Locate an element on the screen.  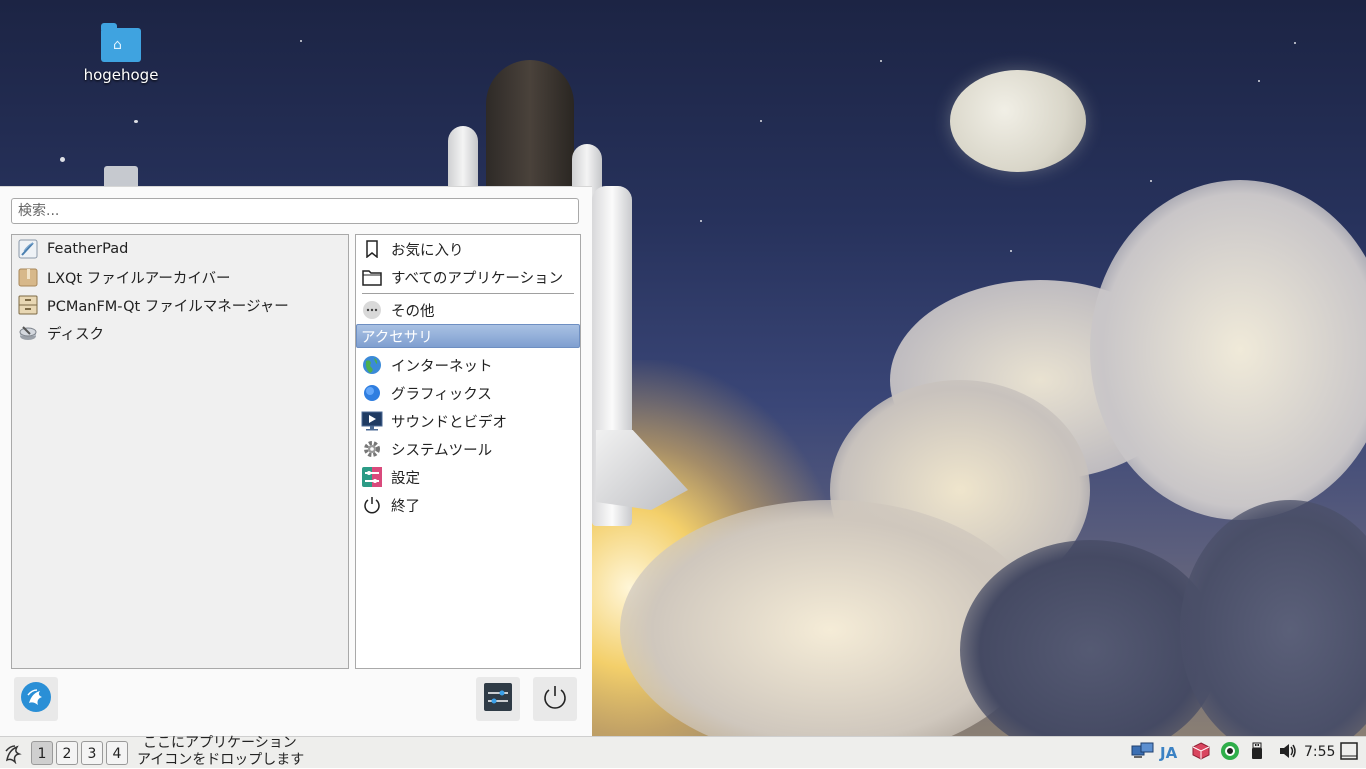
more-icon is located at coordinates (372, 310).